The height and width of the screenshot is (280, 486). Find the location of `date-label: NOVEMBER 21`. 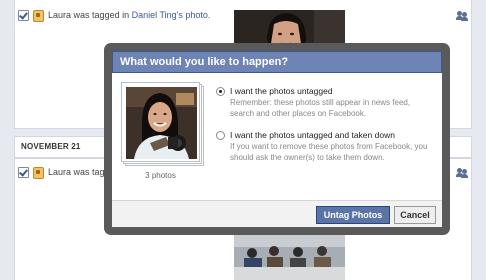

date-label: NOVEMBER 21 is located at coordinates (51, 146).